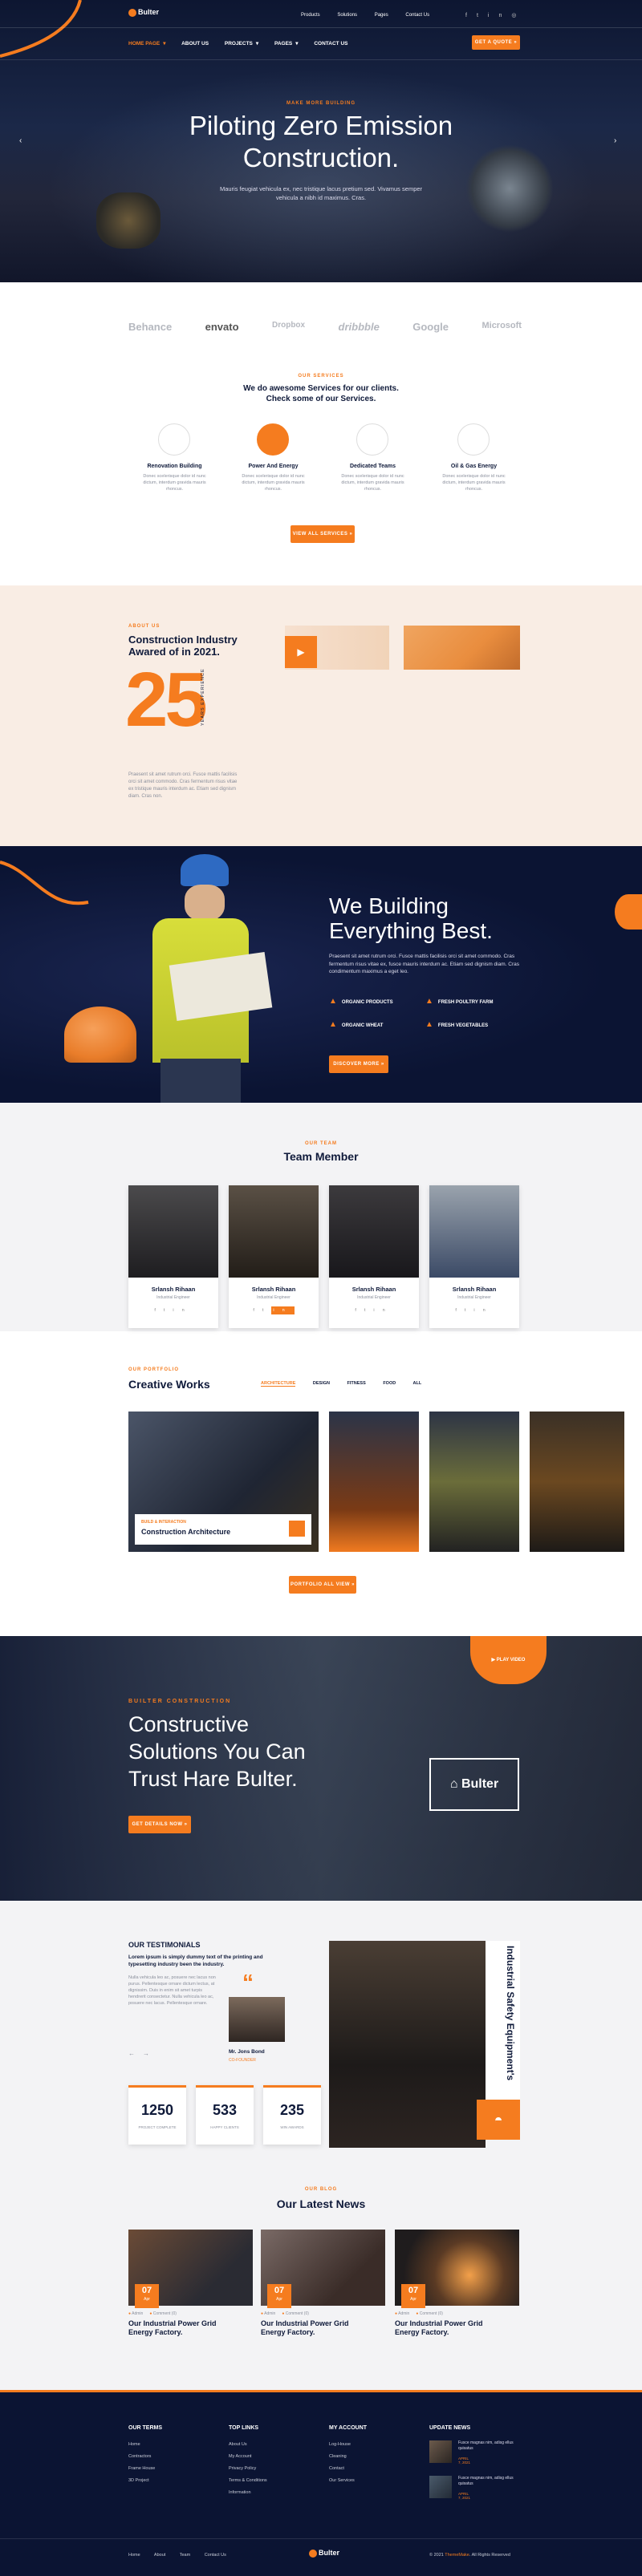 This screenshot has width=642, height=2576. Describe the element at coordinates (283, 44) in the screenshot. I see `nav-pages: PAGES` at that location.